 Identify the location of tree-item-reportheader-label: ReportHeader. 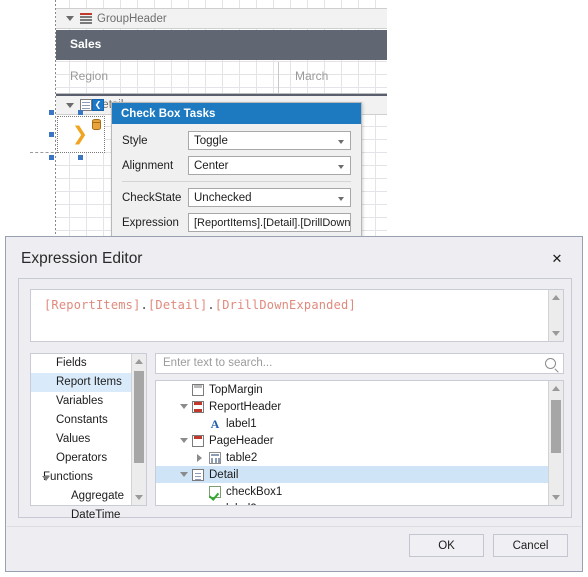
(245, 406).